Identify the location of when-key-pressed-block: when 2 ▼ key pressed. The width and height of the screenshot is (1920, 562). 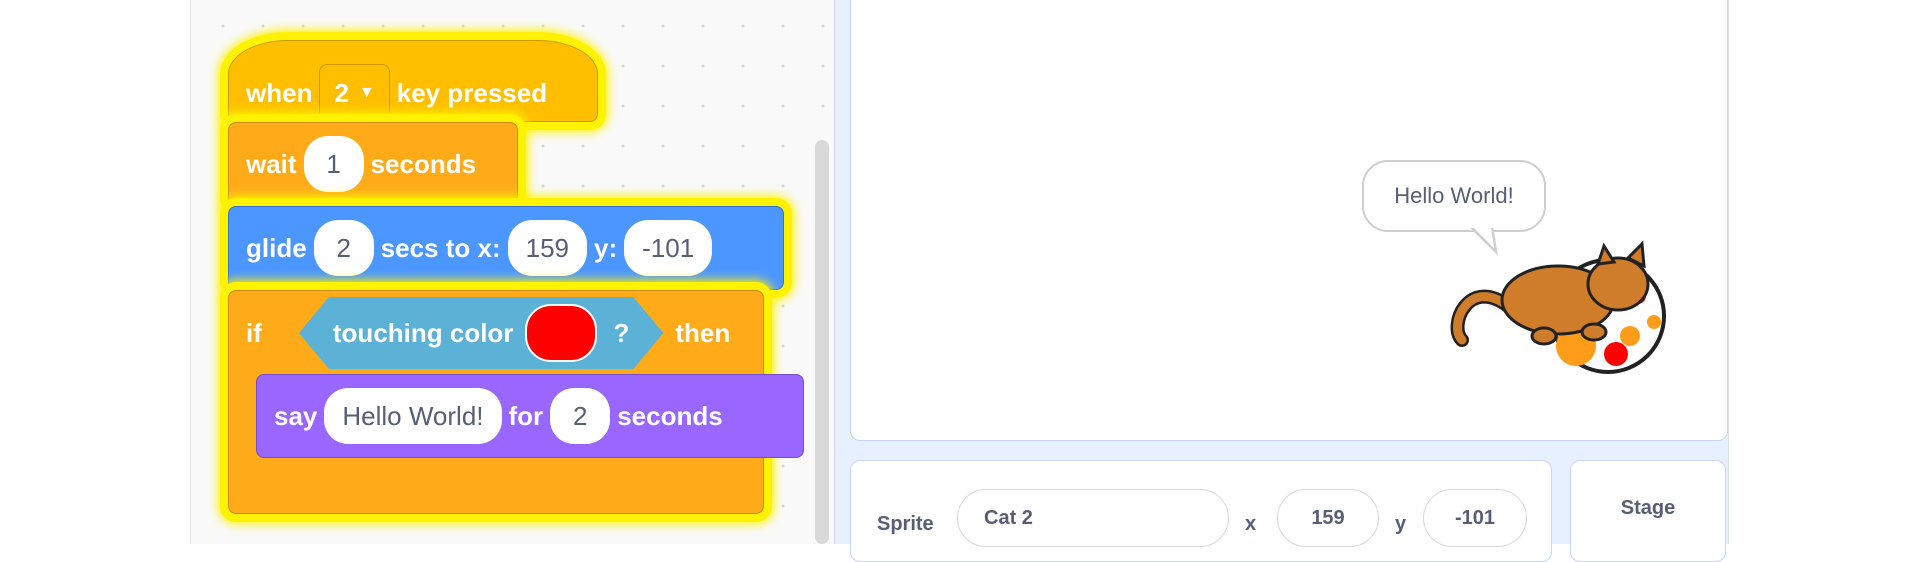
(413, 81).